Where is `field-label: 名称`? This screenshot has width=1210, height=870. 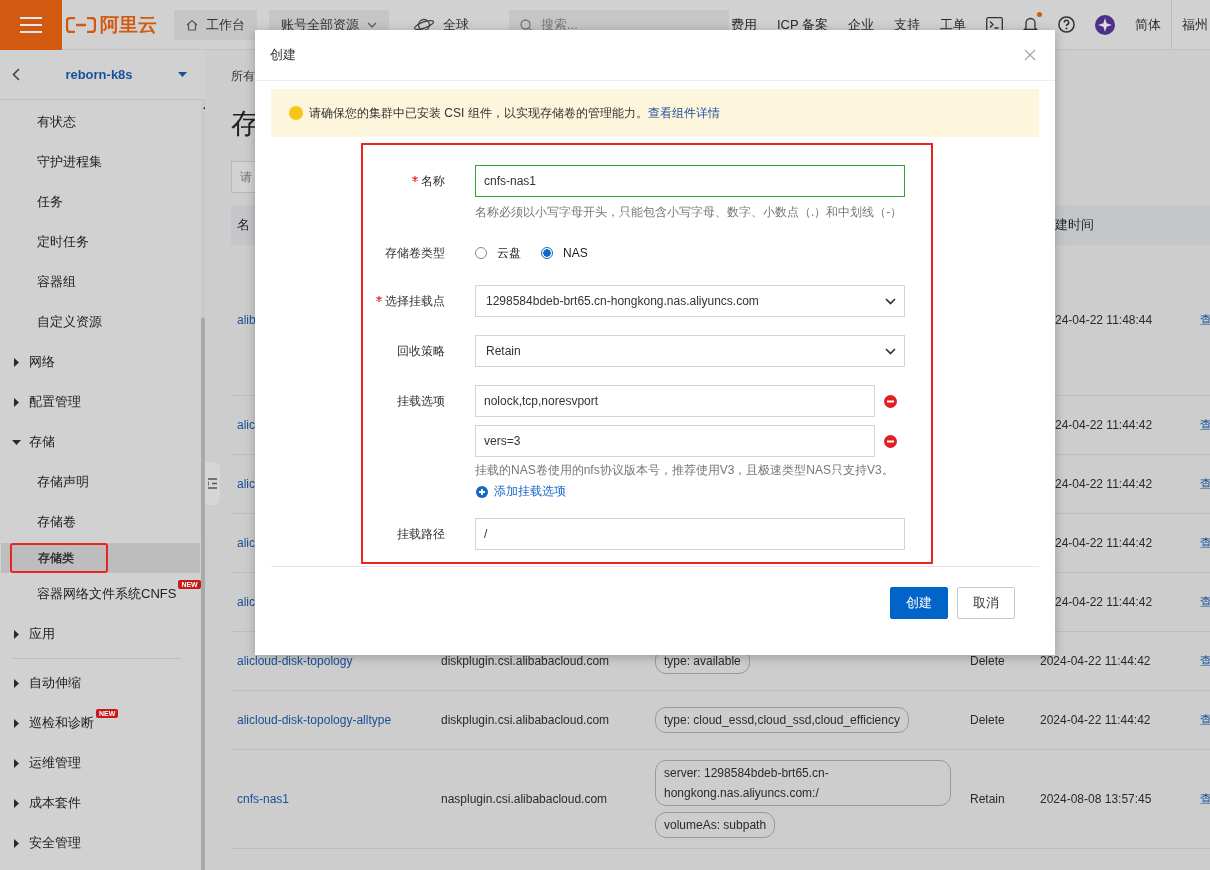 field-label: 名称 is located at coordinates (433, 181).